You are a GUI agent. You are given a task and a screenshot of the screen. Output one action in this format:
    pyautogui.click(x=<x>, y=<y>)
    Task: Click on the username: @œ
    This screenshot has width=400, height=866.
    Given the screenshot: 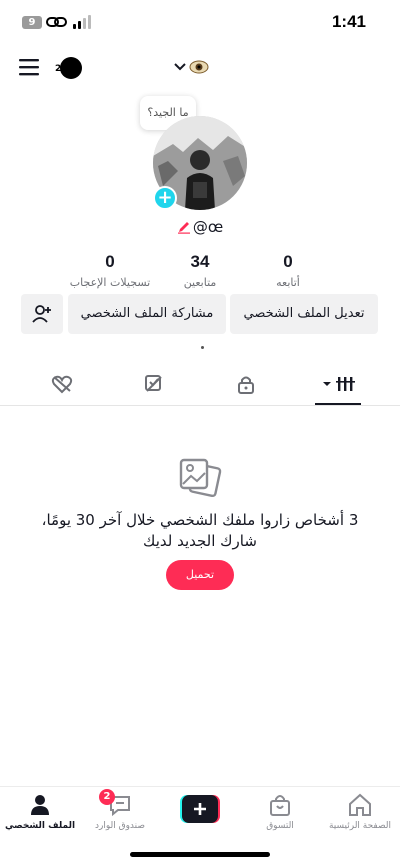 What is the action you would take?
    pyautogui.click(x=208, y=227)
    